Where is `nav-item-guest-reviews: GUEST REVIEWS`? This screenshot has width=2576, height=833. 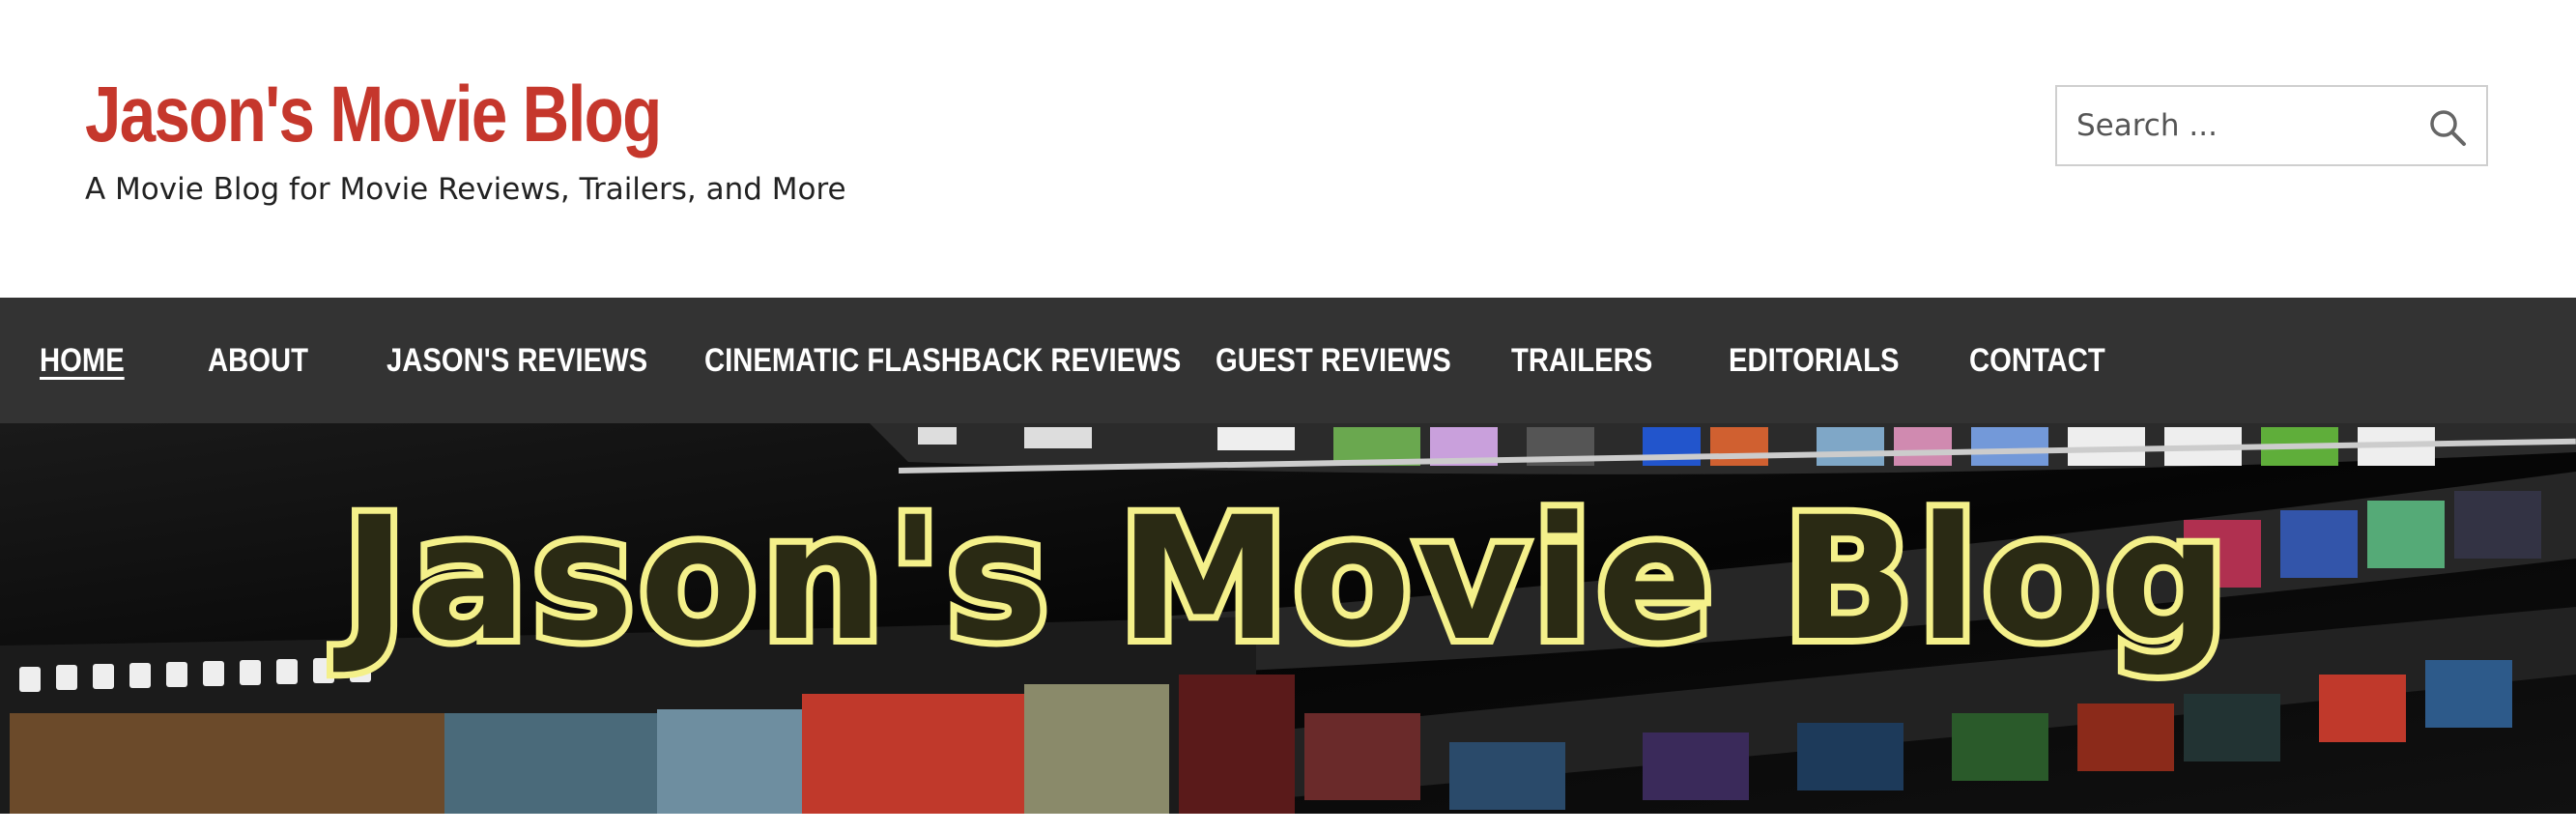 nav-item-guest-reviews: GUEST REVIEWS is located at coordinates (1334, 360).